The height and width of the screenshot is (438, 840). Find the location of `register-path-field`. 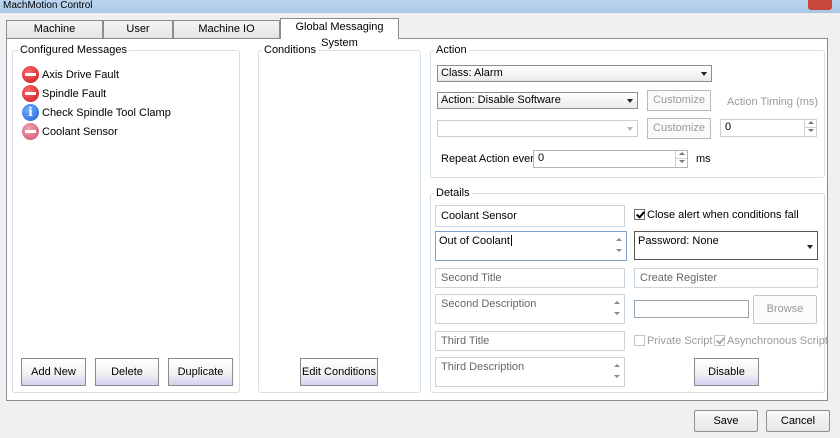

register-path-field is located at coordinates (691, 309).